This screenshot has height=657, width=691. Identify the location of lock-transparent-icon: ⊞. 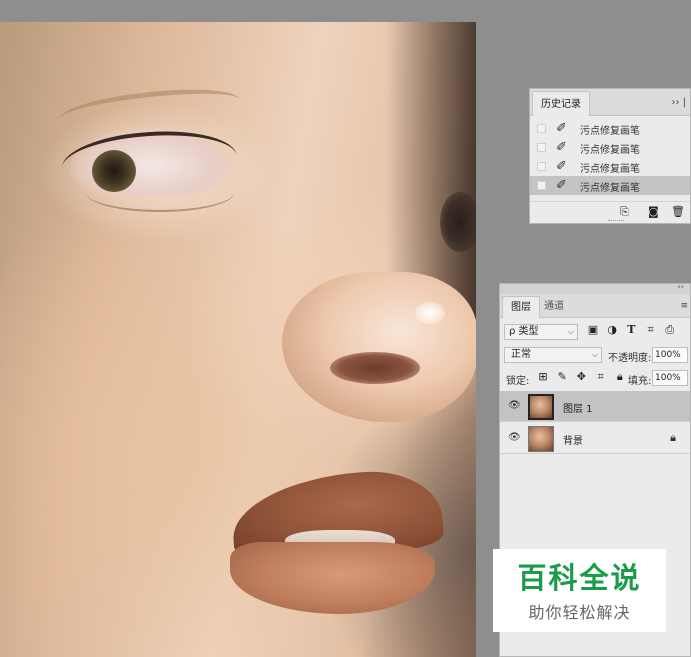
(543, 376).